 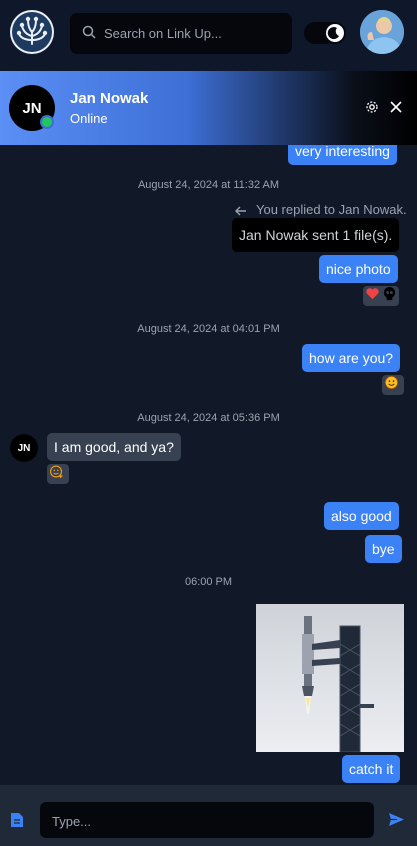 What do you see at coordinates (372, 296) in the screenshot?
I see `heart-icon` at bounding box center [372, 296].